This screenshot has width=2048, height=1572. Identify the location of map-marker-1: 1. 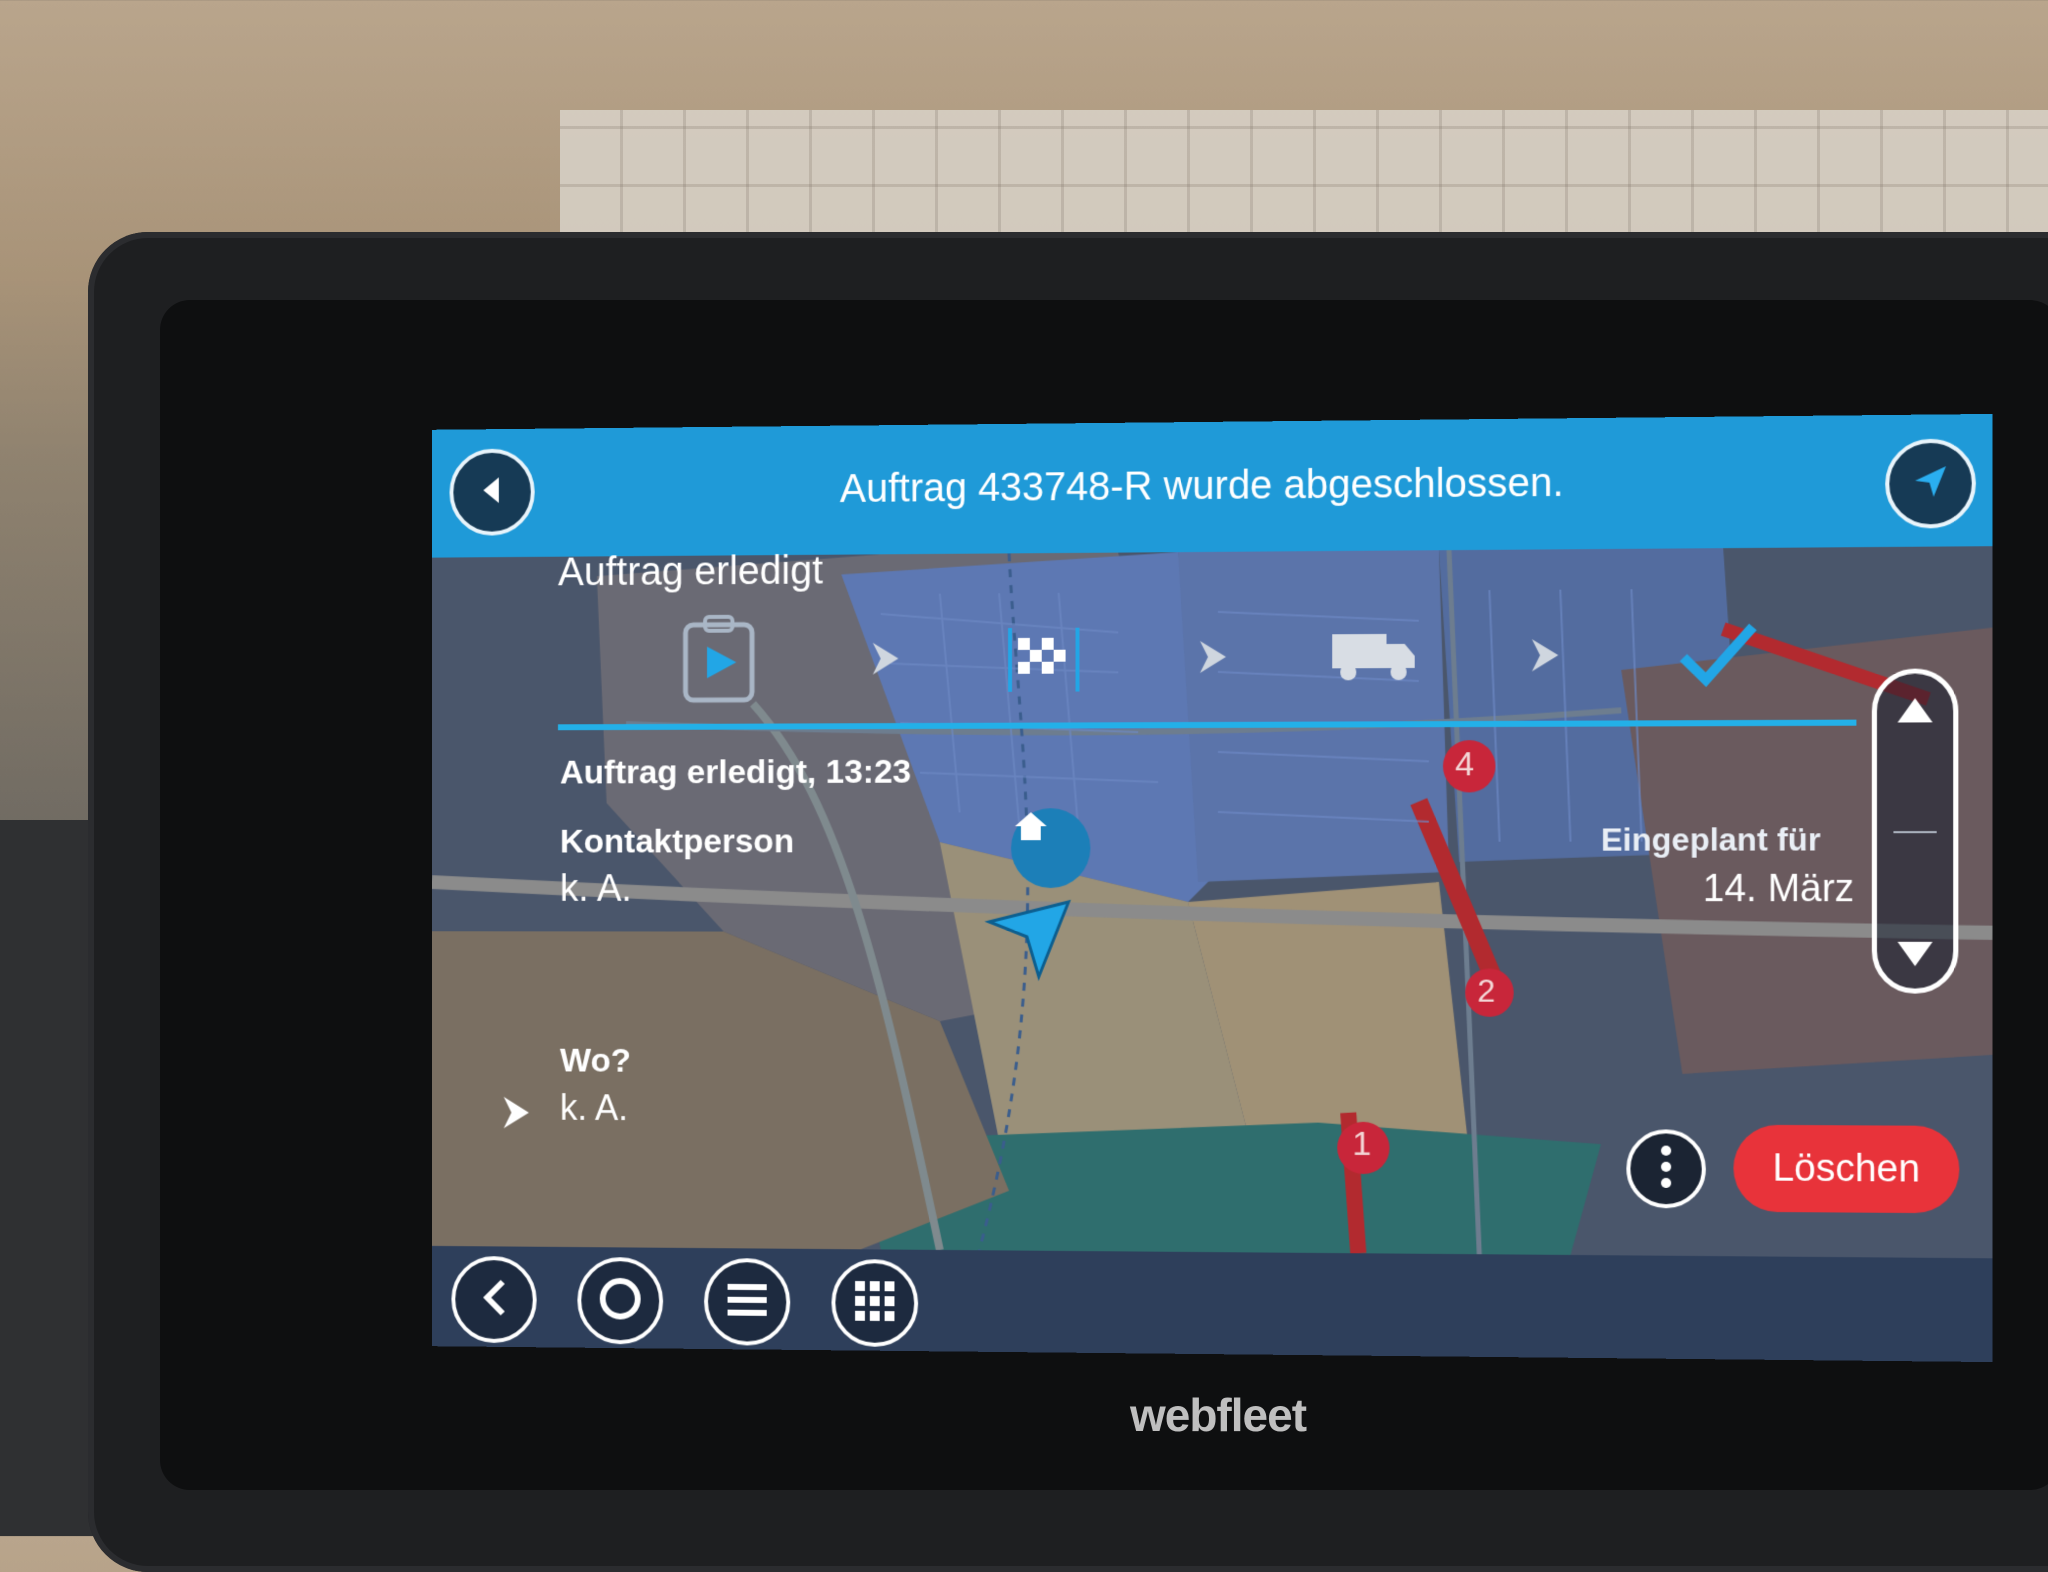
(1361, 1144).